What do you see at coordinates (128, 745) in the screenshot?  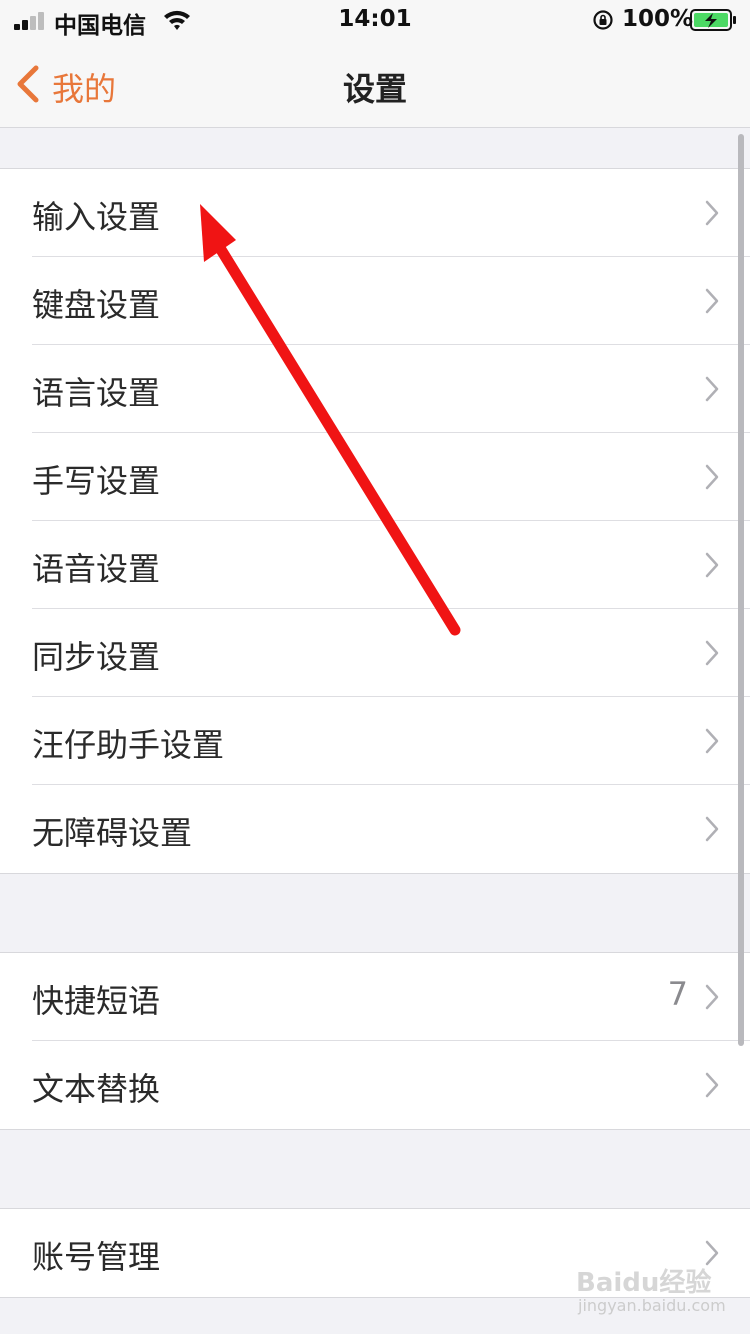 I see `row-label: 汪仔助手设置` at bounding box center [128, 745].